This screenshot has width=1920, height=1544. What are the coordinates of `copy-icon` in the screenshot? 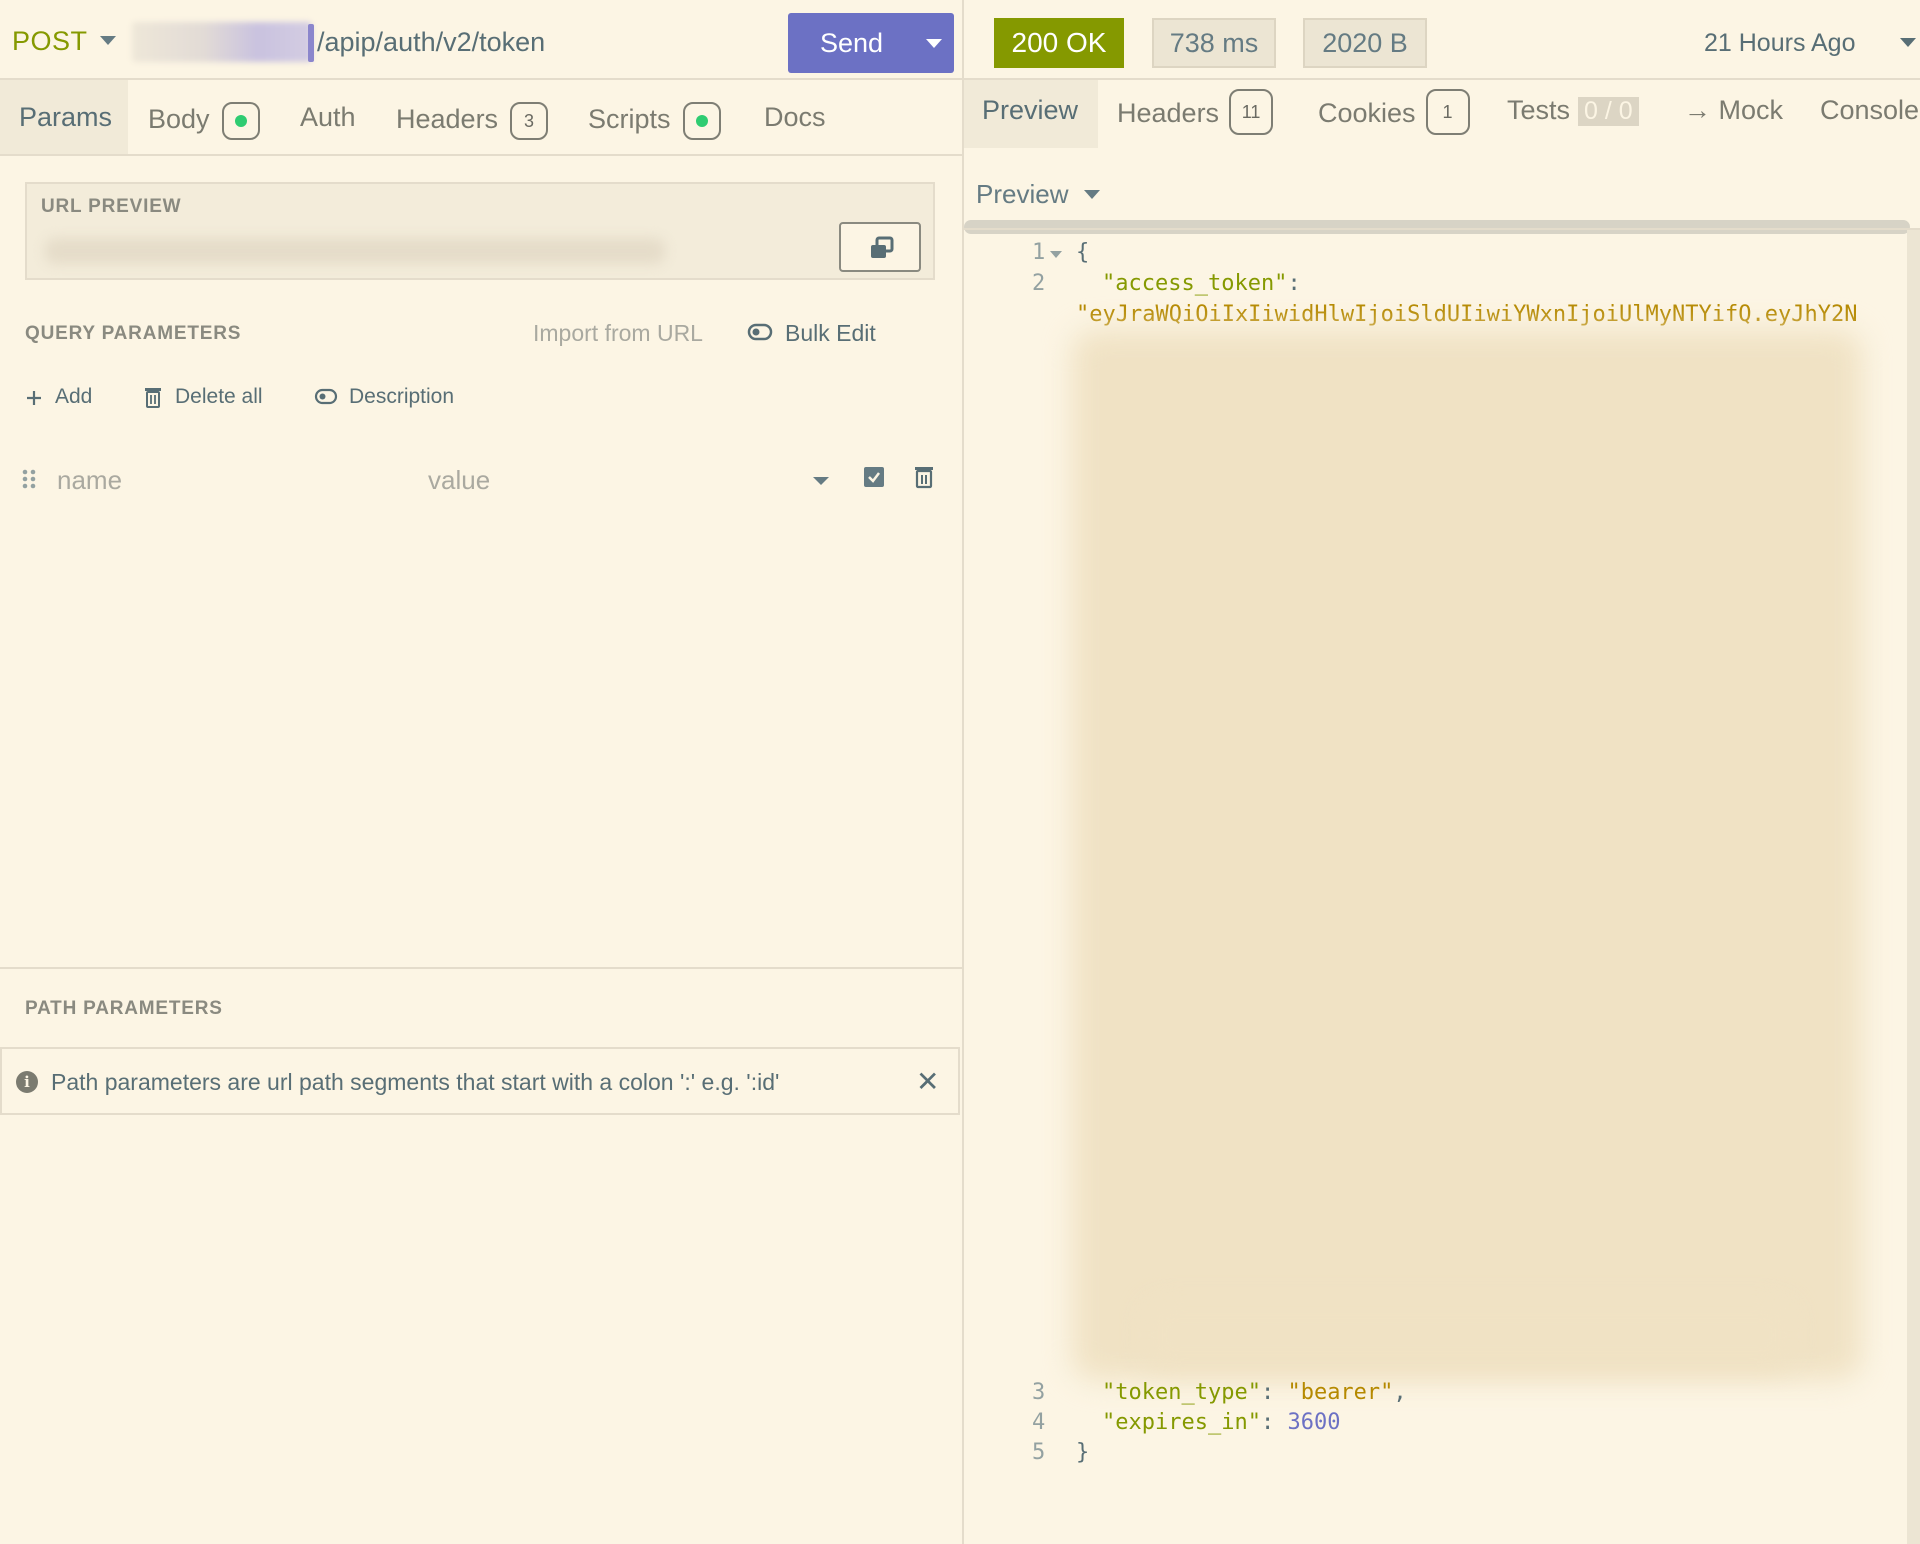 It's located at (882, 247).